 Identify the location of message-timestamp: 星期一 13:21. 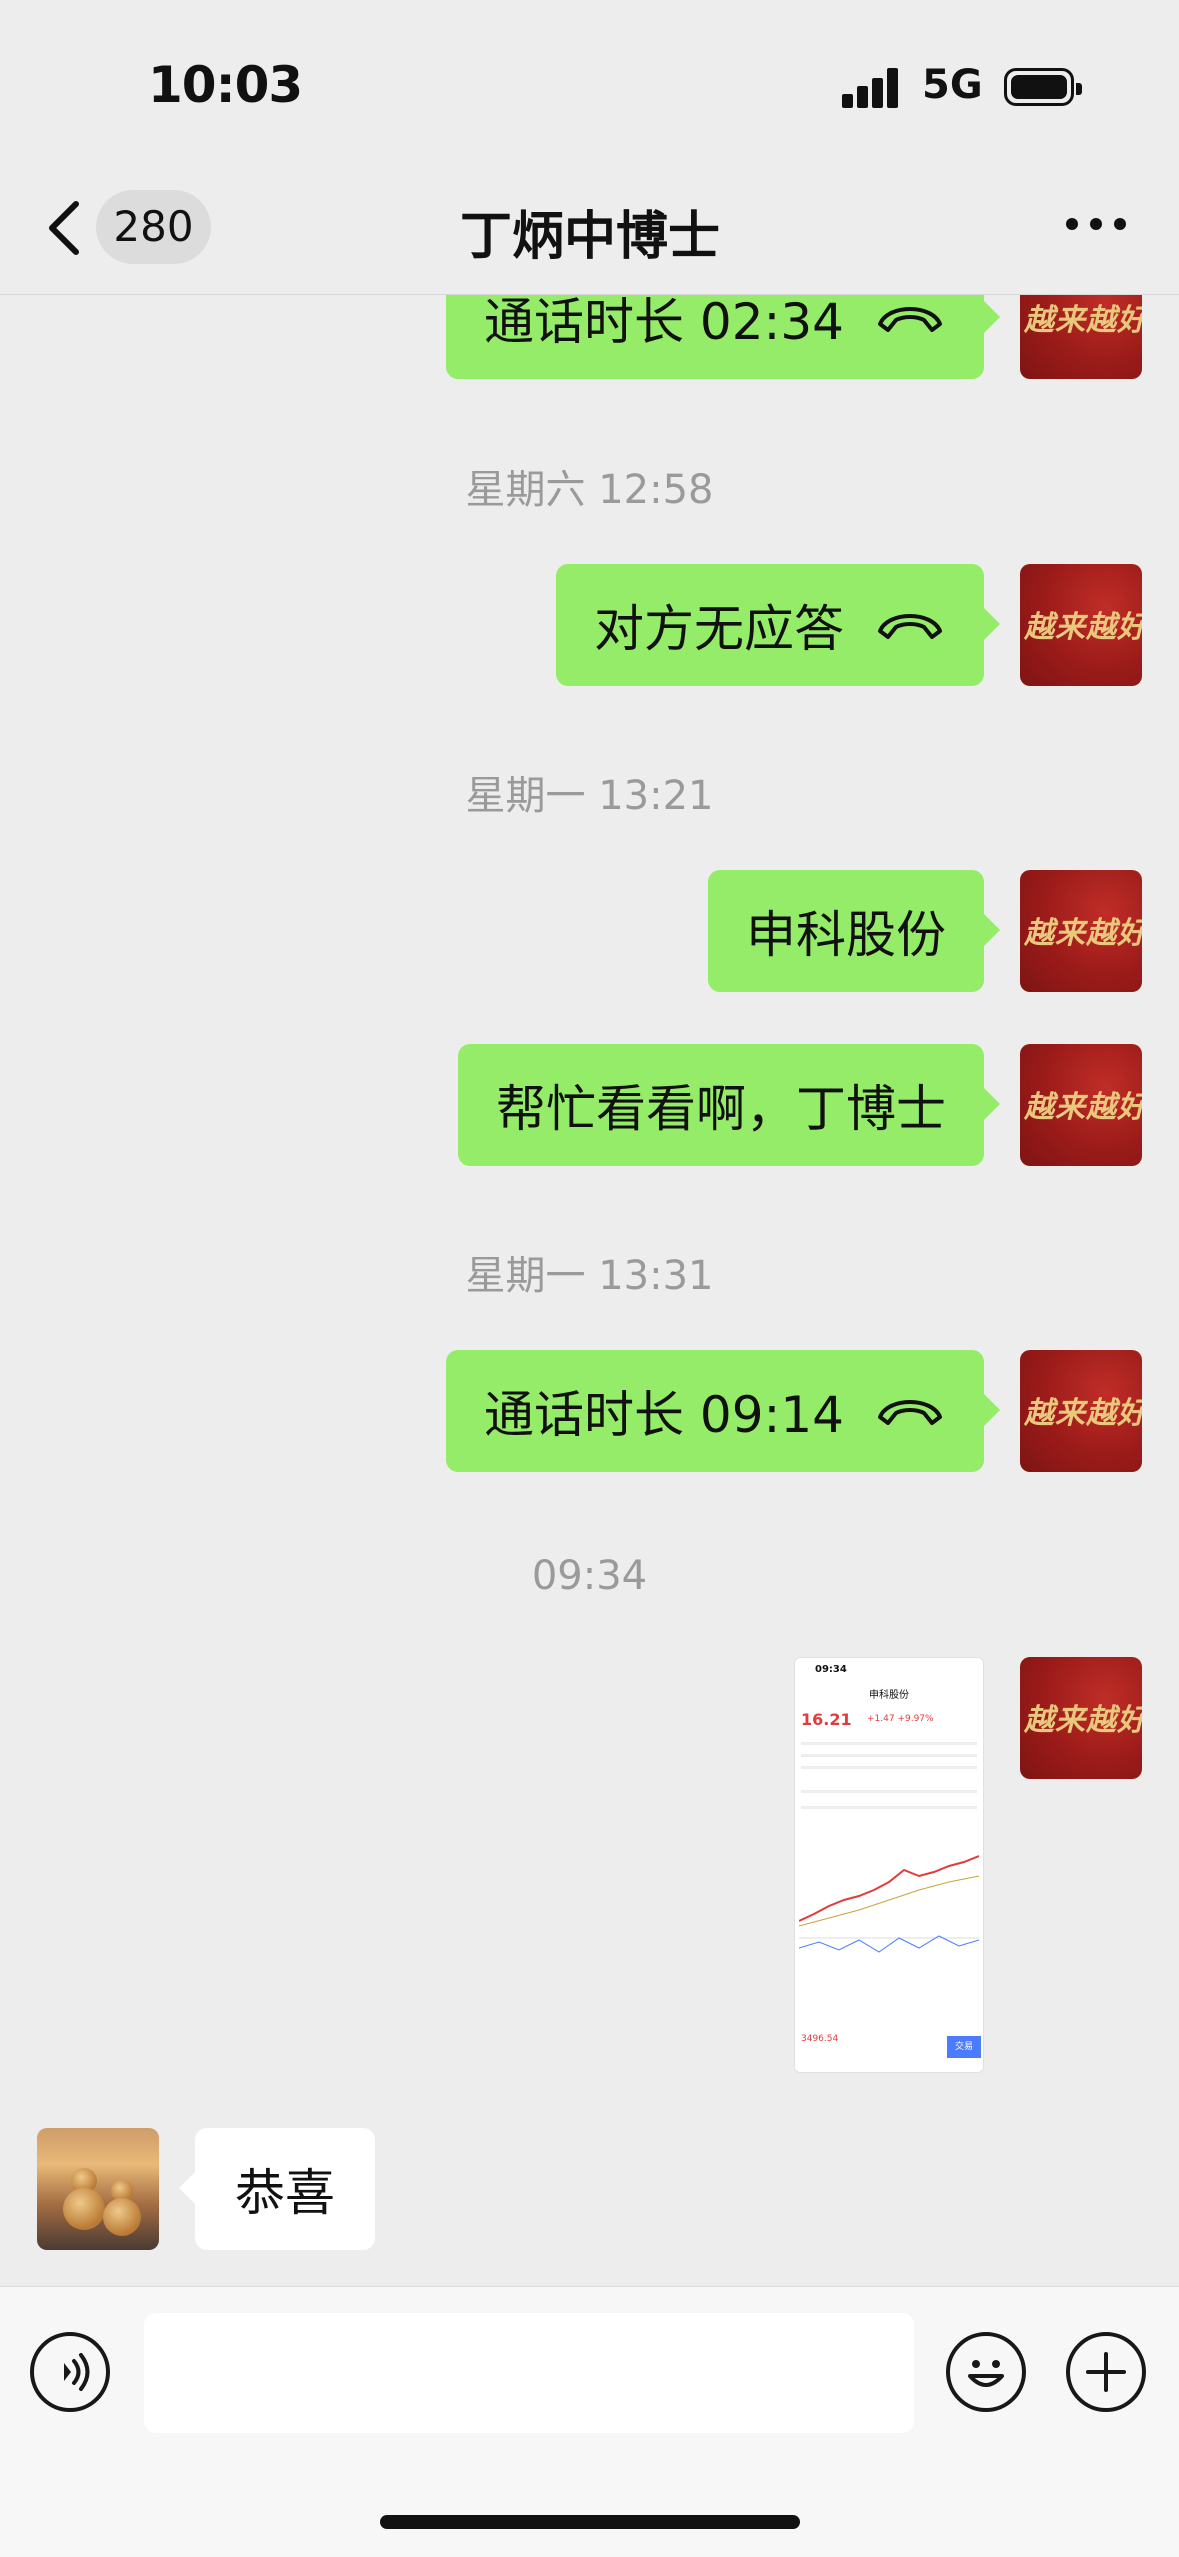
(589, 796).